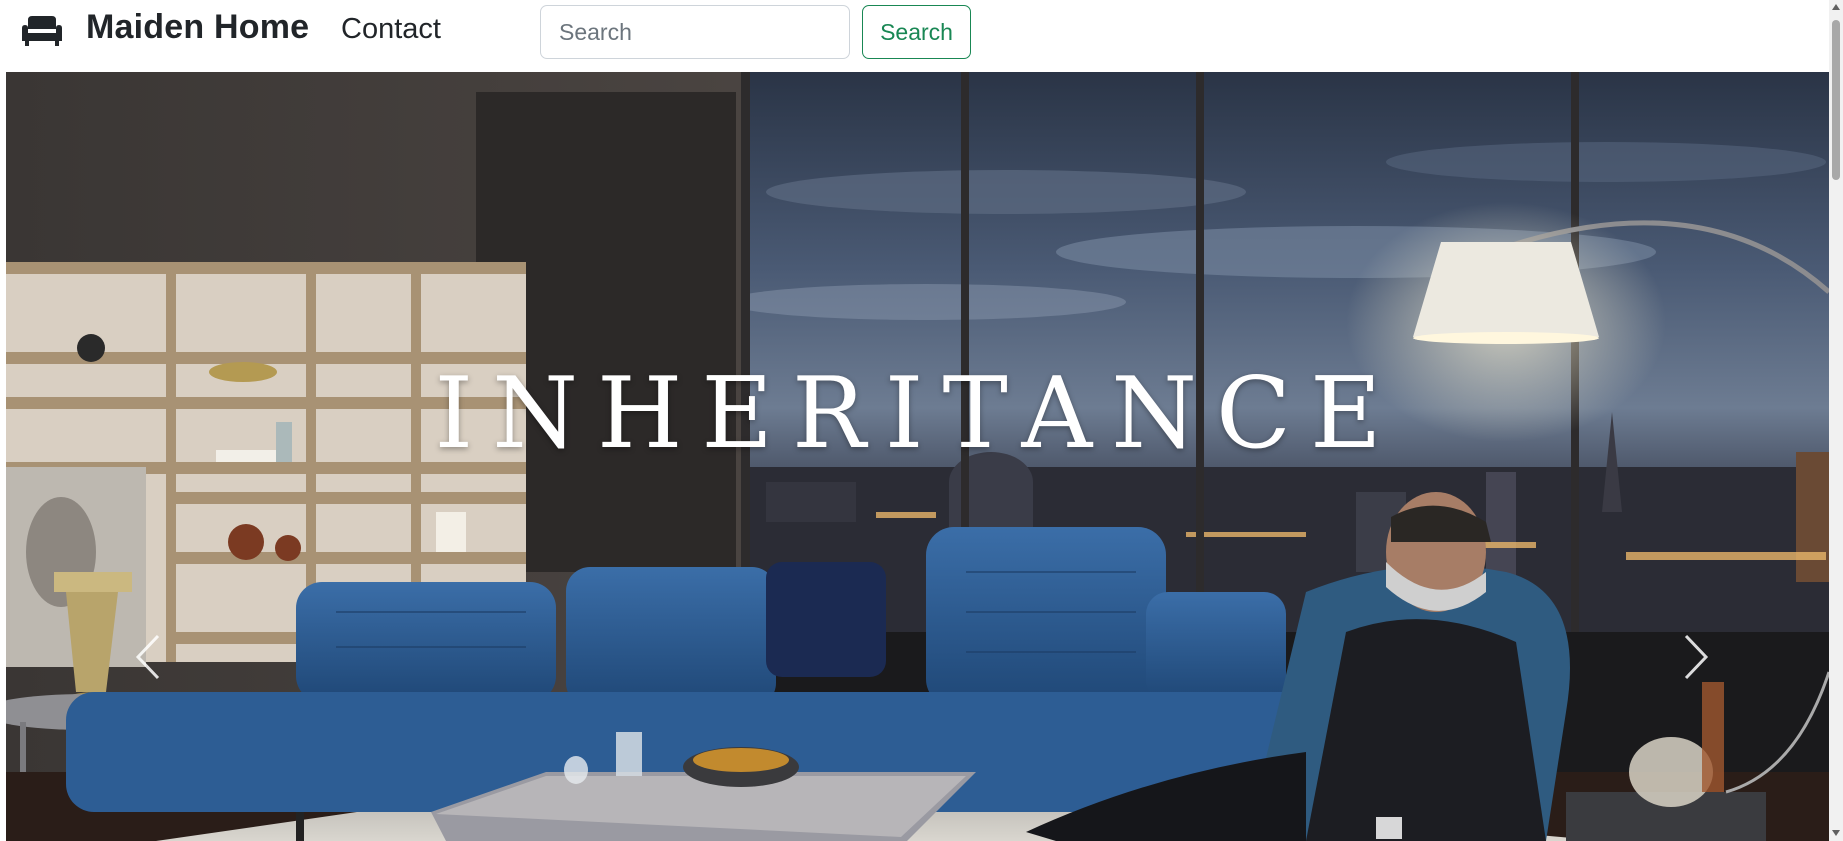 The image size is (1843, 841). Describe the element at coordinates (1836, 833) in the screenshot. I see `scroll-down-arrow-icon` at that location.